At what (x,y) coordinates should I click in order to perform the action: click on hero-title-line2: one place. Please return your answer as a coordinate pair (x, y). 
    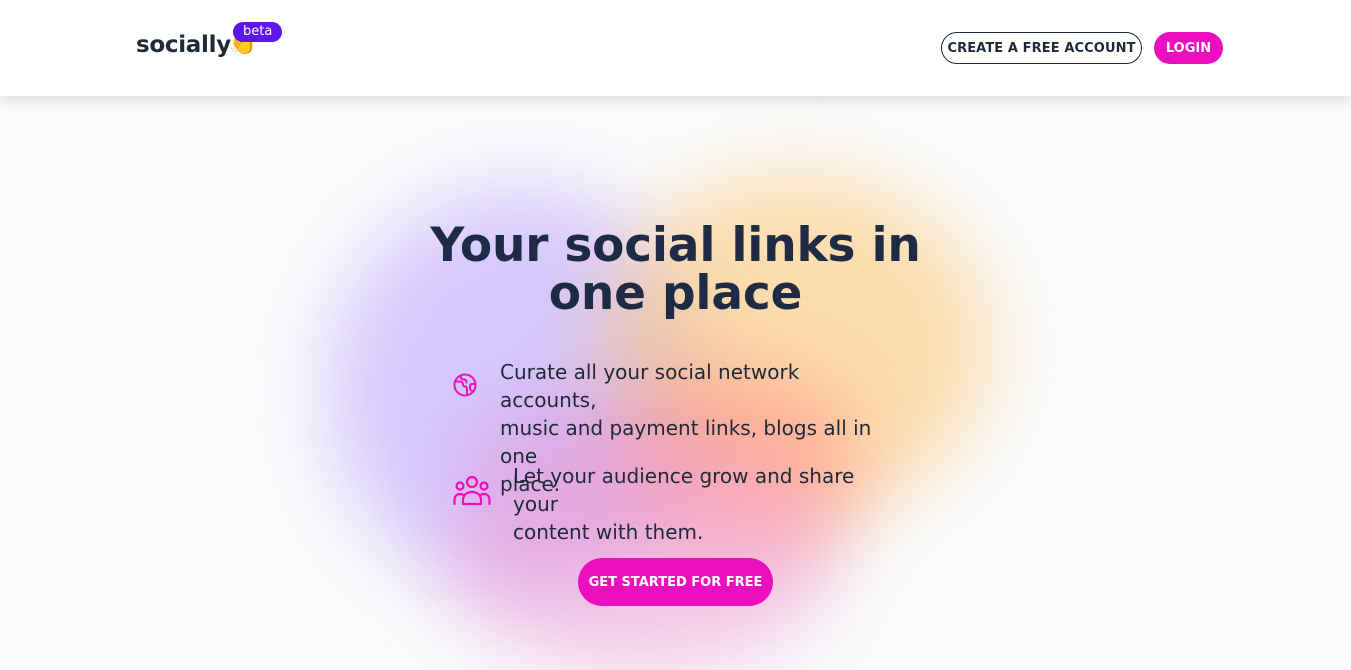
    Looking at the image, I should click on (675, 293).